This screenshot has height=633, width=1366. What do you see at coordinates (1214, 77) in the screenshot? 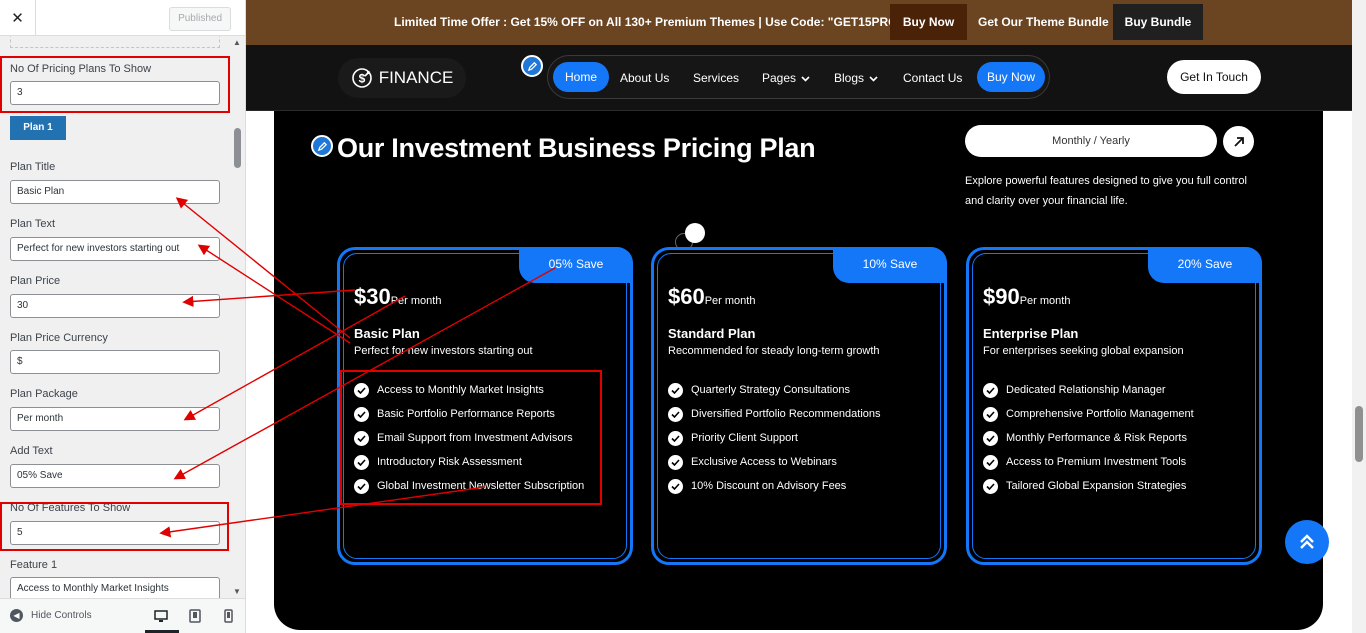
I see `get-in-touch-button: Get In Touch` at bounding box center [1214, 77].